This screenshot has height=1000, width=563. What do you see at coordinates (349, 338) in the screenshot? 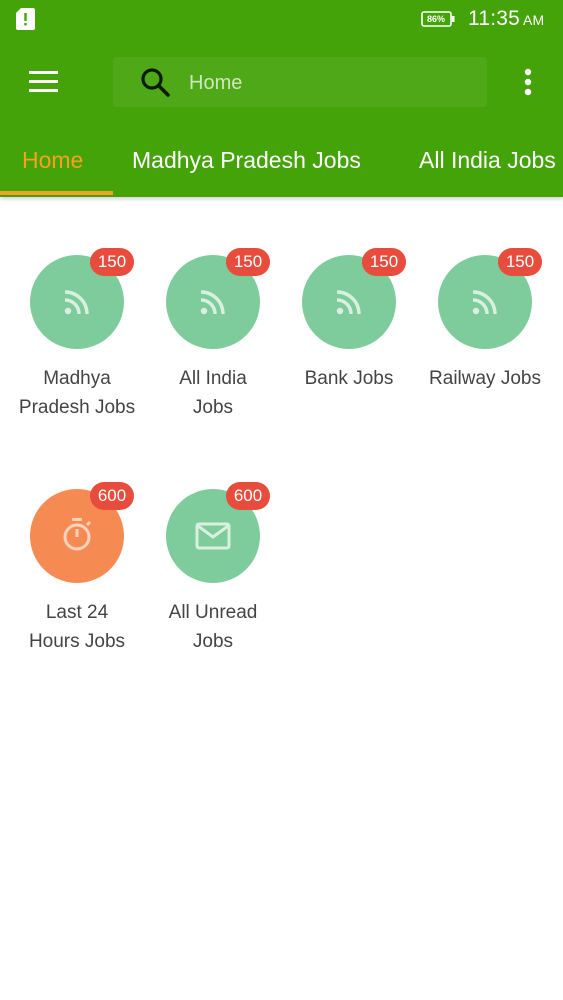
I see `category-bank-jobs: 150 Bank Jobs` at bounding box center [349, 338].